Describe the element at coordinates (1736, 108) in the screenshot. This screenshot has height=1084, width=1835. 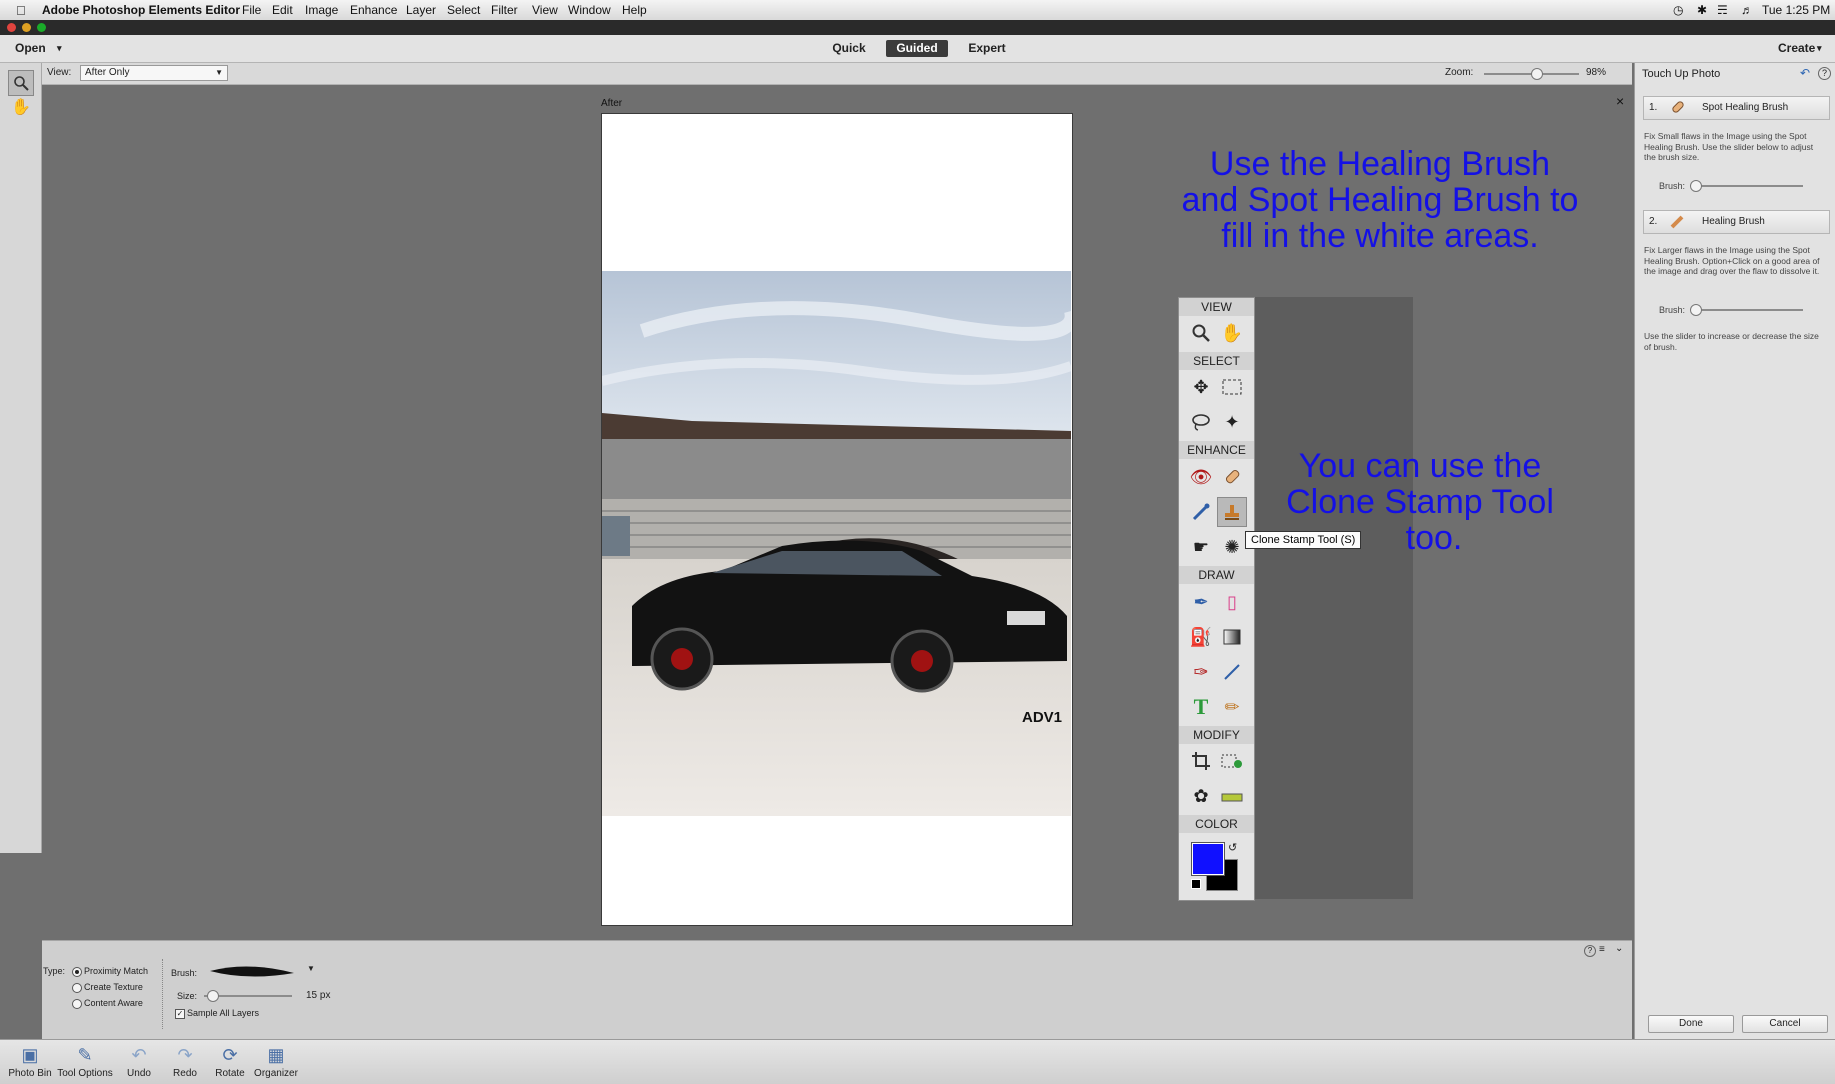
I see `step-spot-healing: 1. Spot Healing Brush` at that location.